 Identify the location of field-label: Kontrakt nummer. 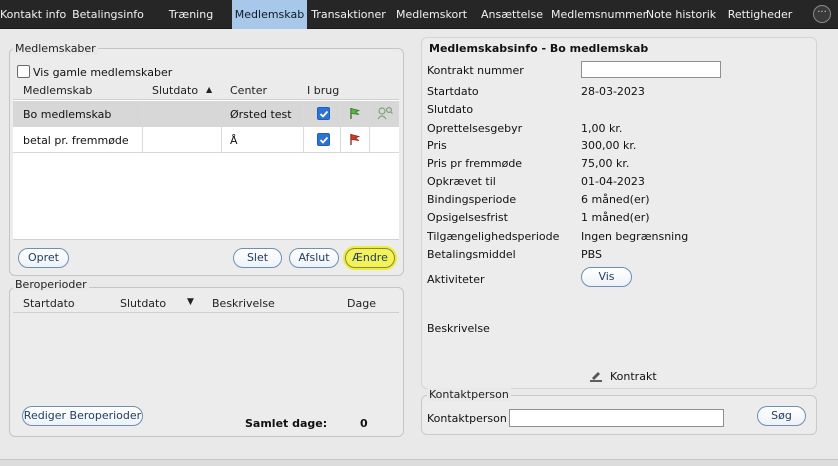
(475, 70).